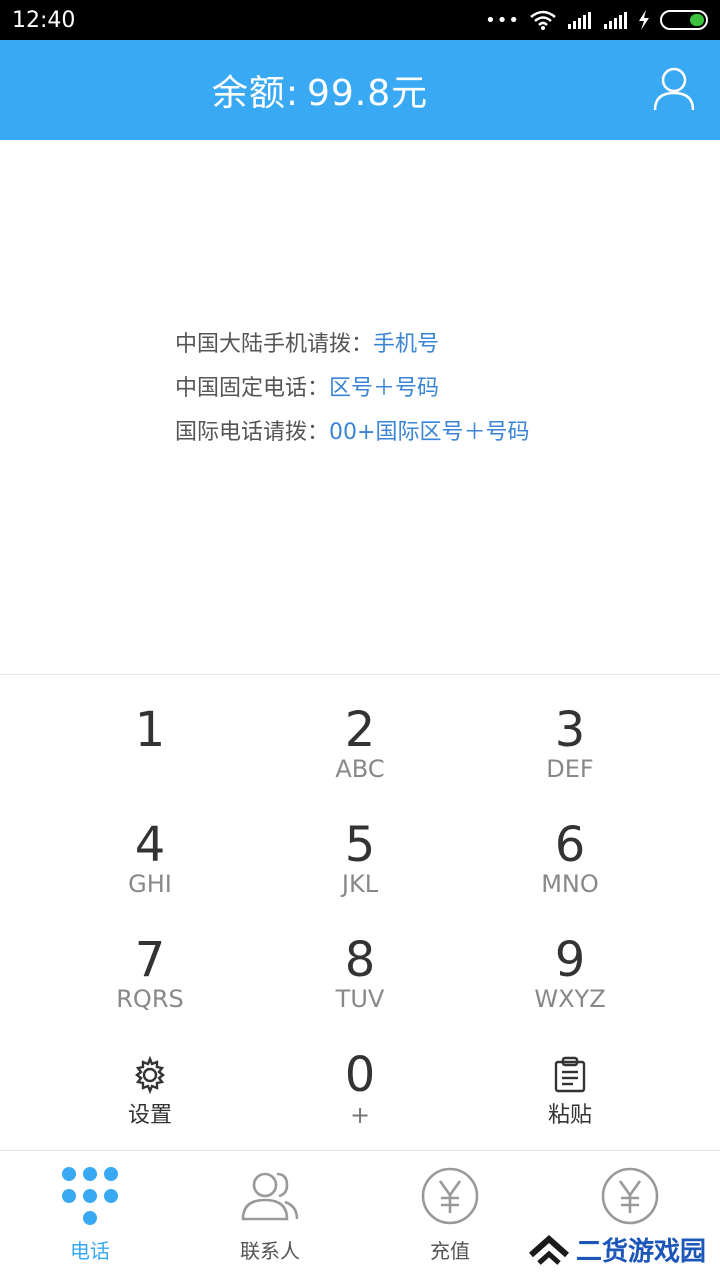 The image size is (720, 1280). I want to click on user-icon, so click(674, 89).